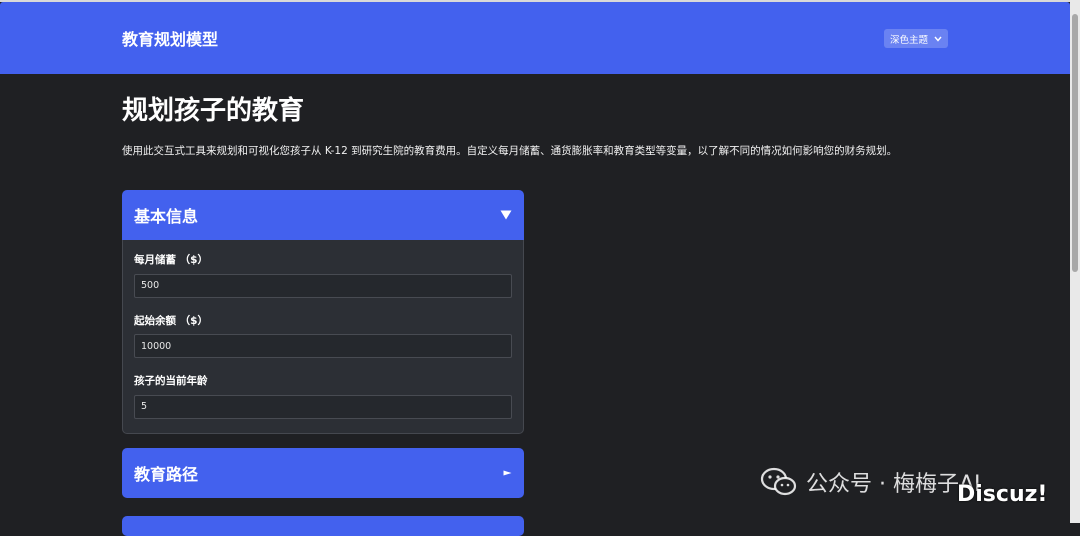 The image size is (1080, 536). I want to click on panel-education-path-header: 教育路径, so click(323, 473).